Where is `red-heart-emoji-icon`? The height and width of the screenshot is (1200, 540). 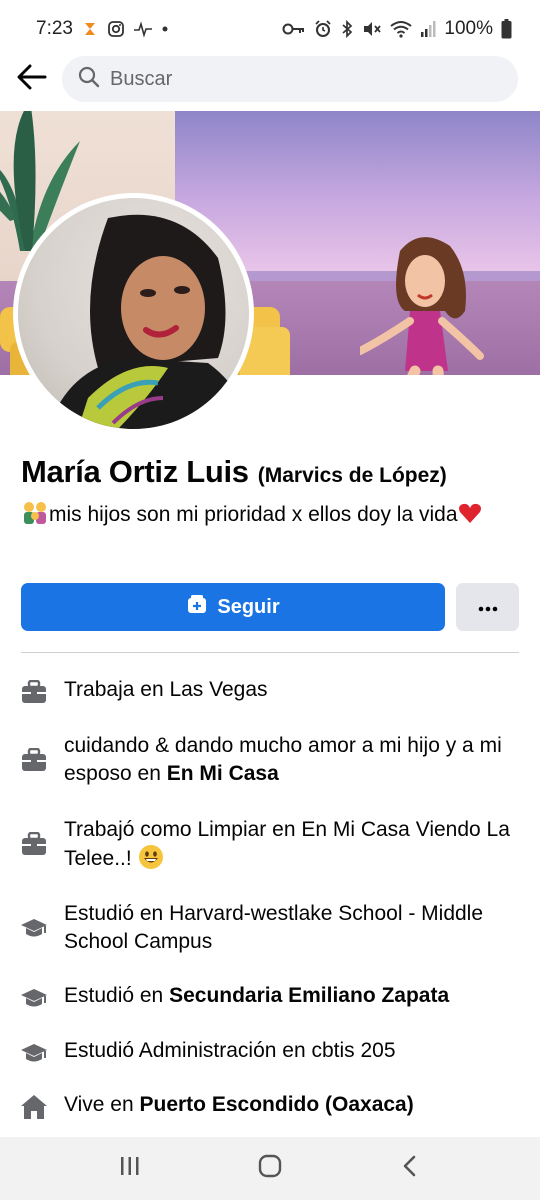 red-heart-emoji-icon is located at coordinates (470, 513).